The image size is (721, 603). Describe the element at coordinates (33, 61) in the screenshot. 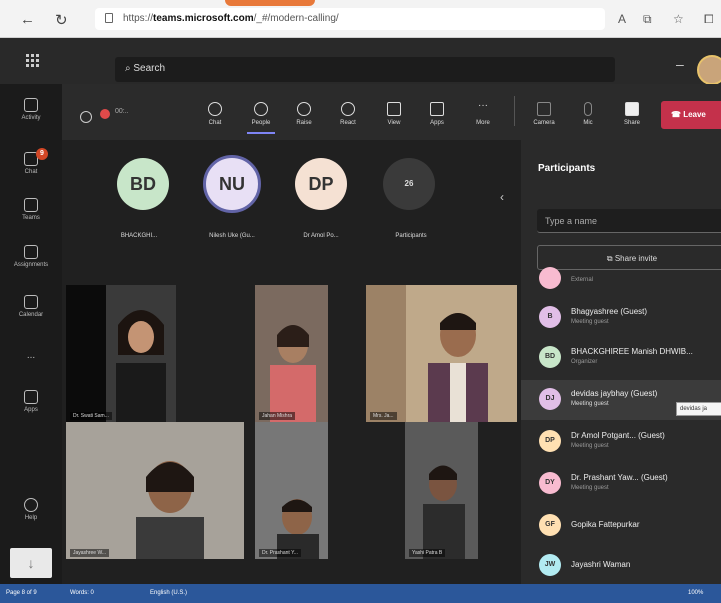

I see `app-launcher-icon` at that location.